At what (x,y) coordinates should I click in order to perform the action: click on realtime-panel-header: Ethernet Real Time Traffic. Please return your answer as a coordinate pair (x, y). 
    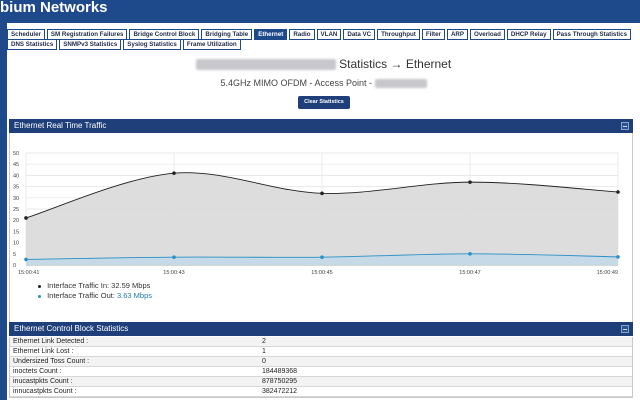
    Looking at the image, I should click on (321, 126).